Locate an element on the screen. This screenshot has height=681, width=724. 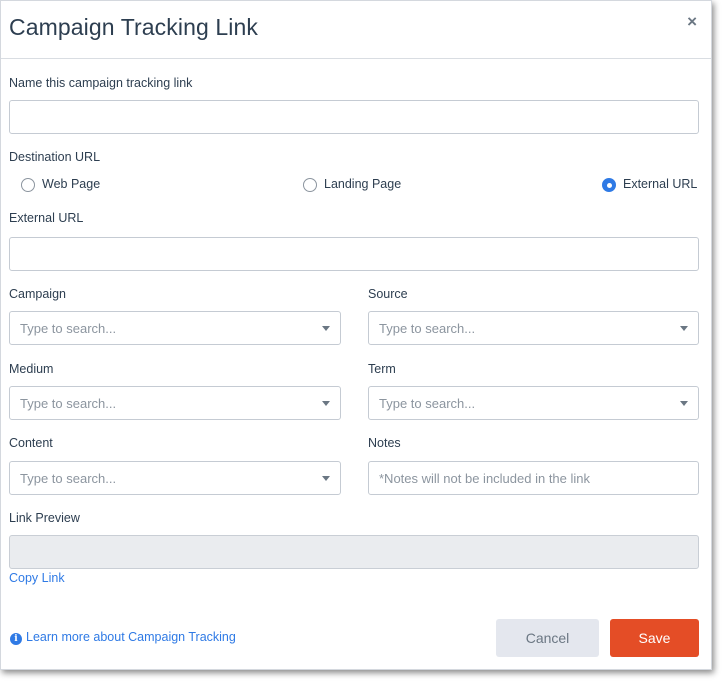
copy-link: Copy Link is located at coordinates (37, 578).